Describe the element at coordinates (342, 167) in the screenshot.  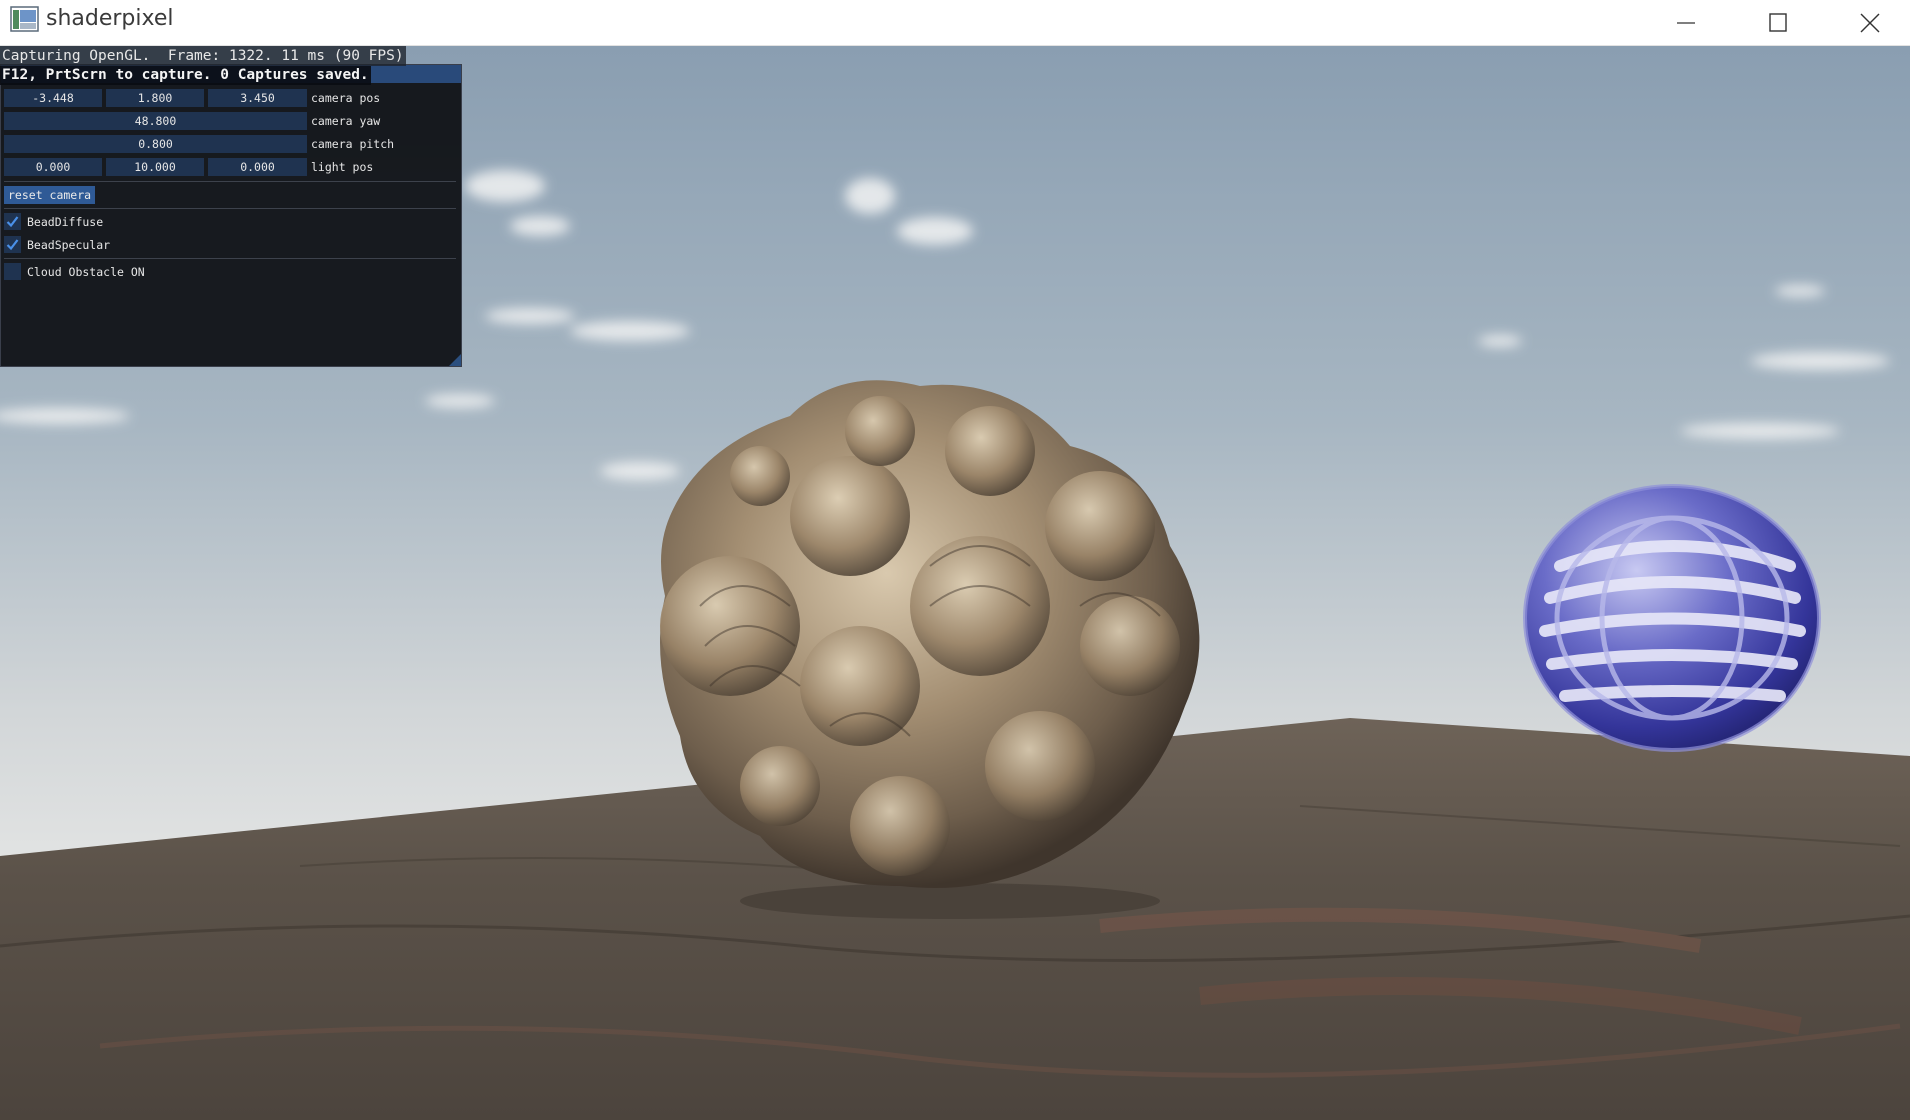
I see `light-pos-label: light pos` at that location.